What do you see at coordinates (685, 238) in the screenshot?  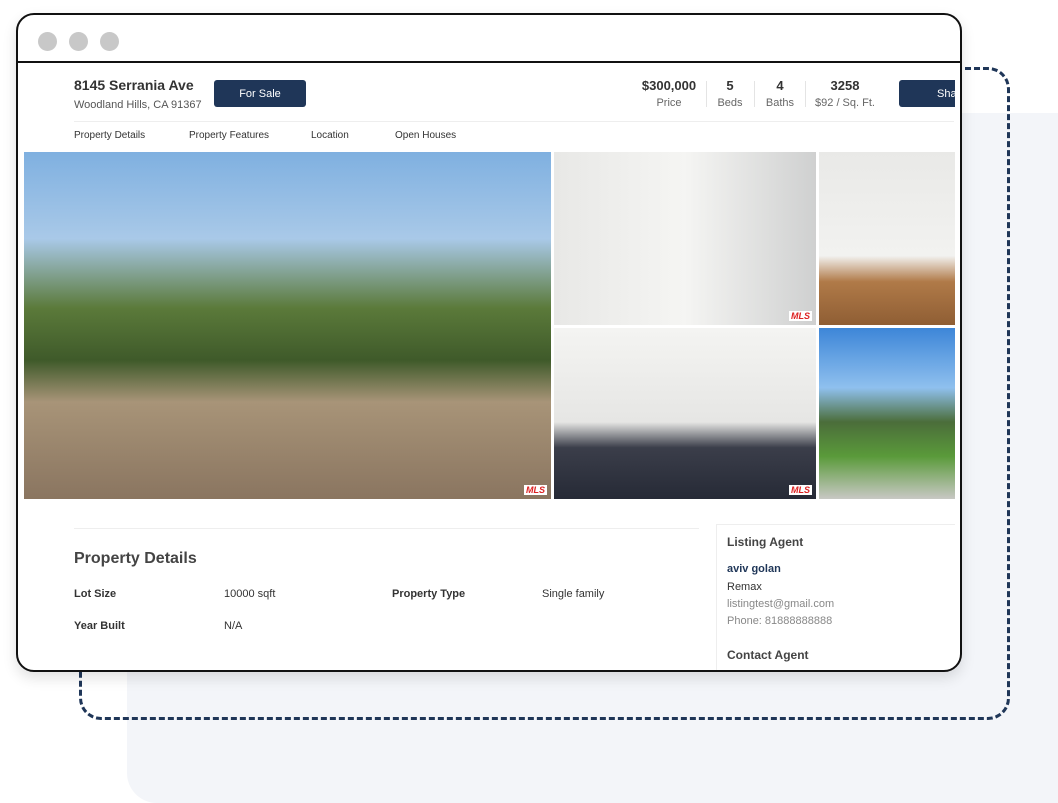 I see `photo-bathroom: MLS` at bounding box center [685, 238].